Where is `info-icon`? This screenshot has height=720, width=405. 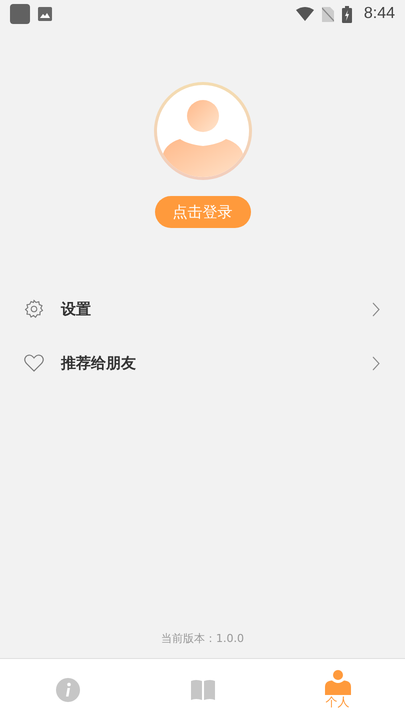 info-icon is located at coordinates (68, 690).